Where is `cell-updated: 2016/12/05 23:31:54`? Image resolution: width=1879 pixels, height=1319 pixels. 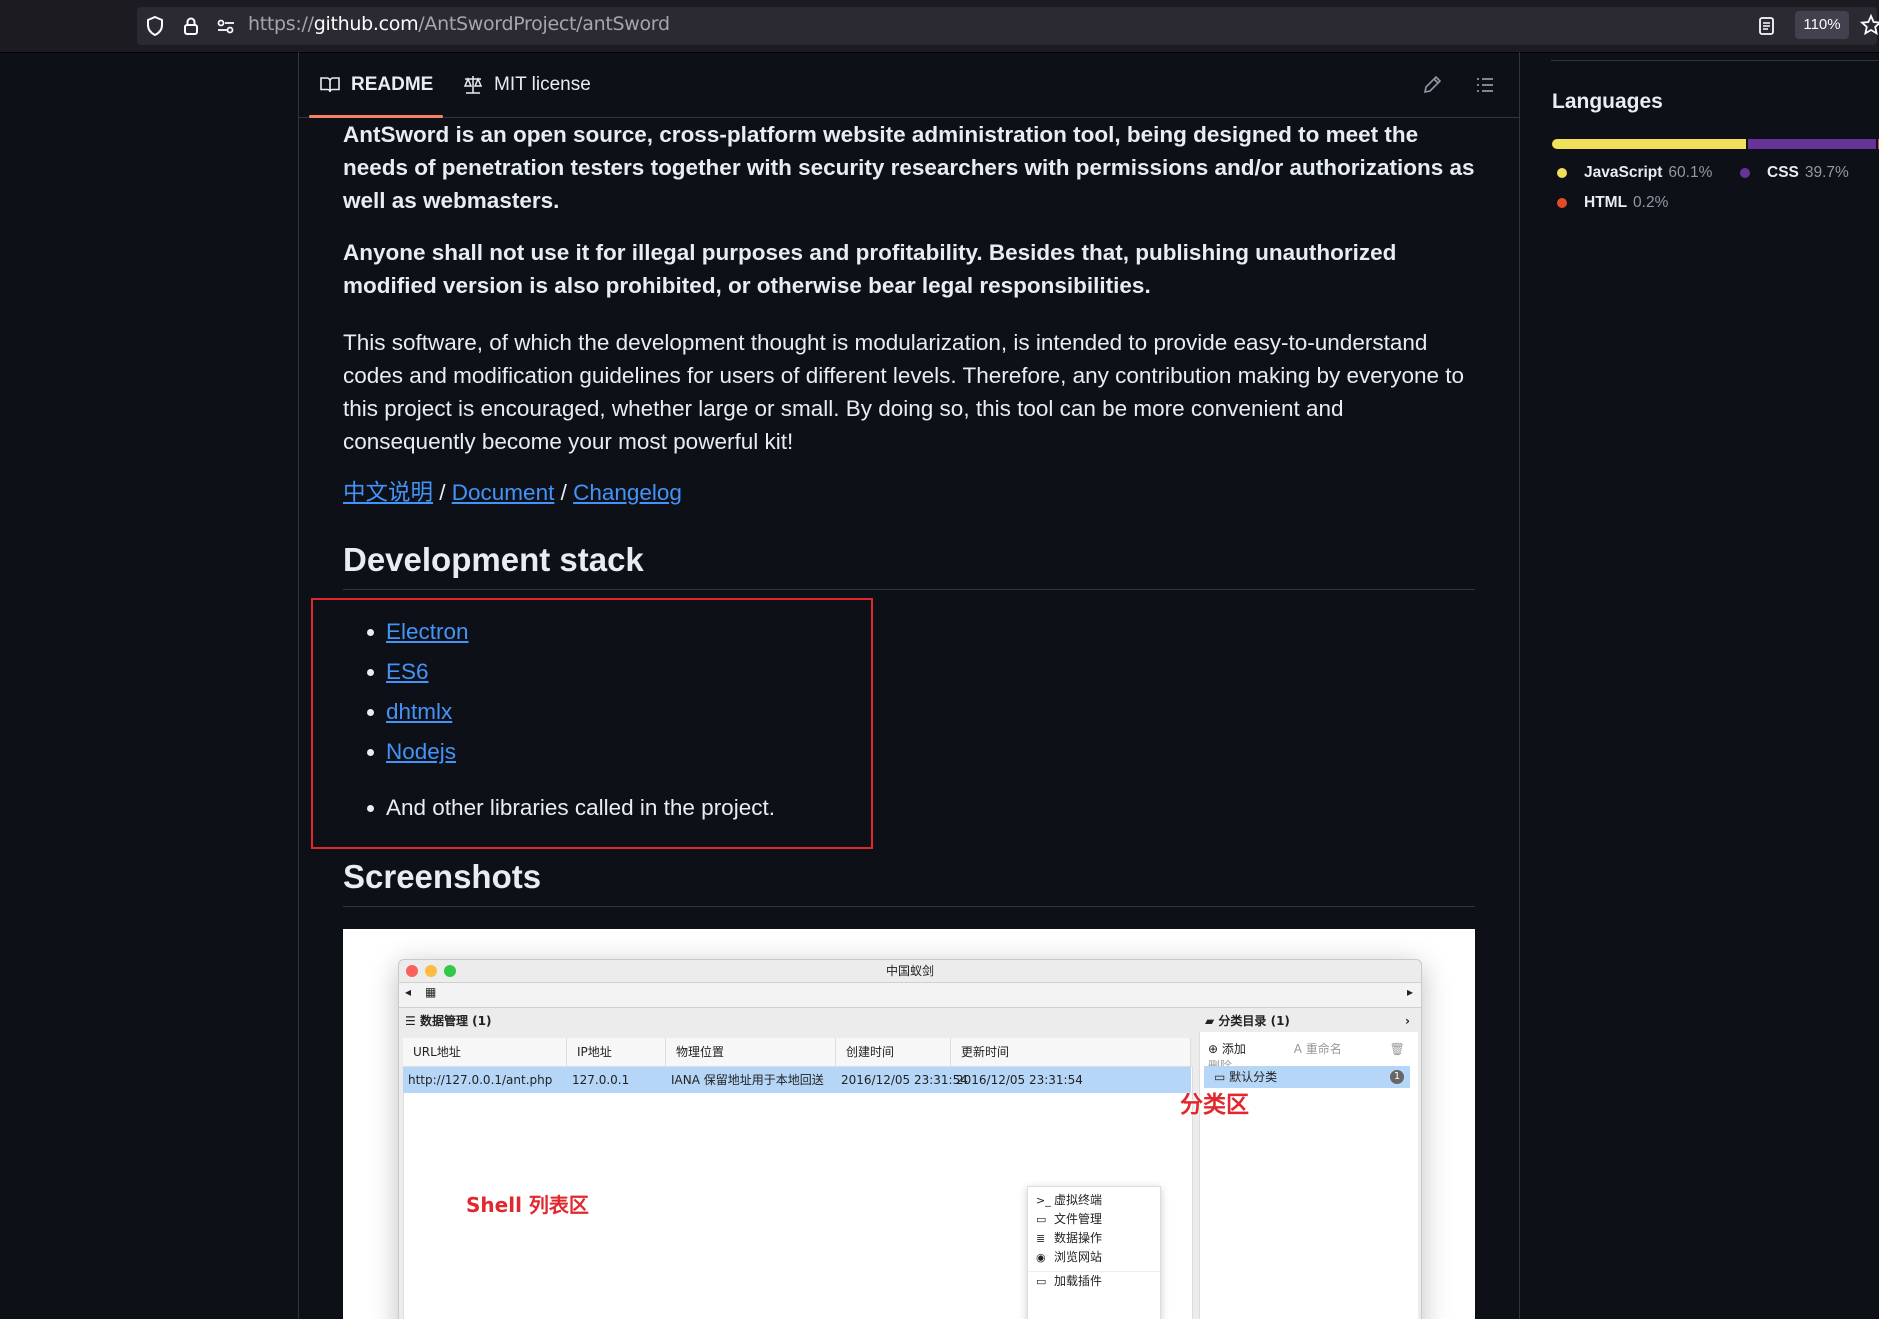 cell-updated: 2016/12/05 23:31:54 is located at coordinates (1019, 1080).